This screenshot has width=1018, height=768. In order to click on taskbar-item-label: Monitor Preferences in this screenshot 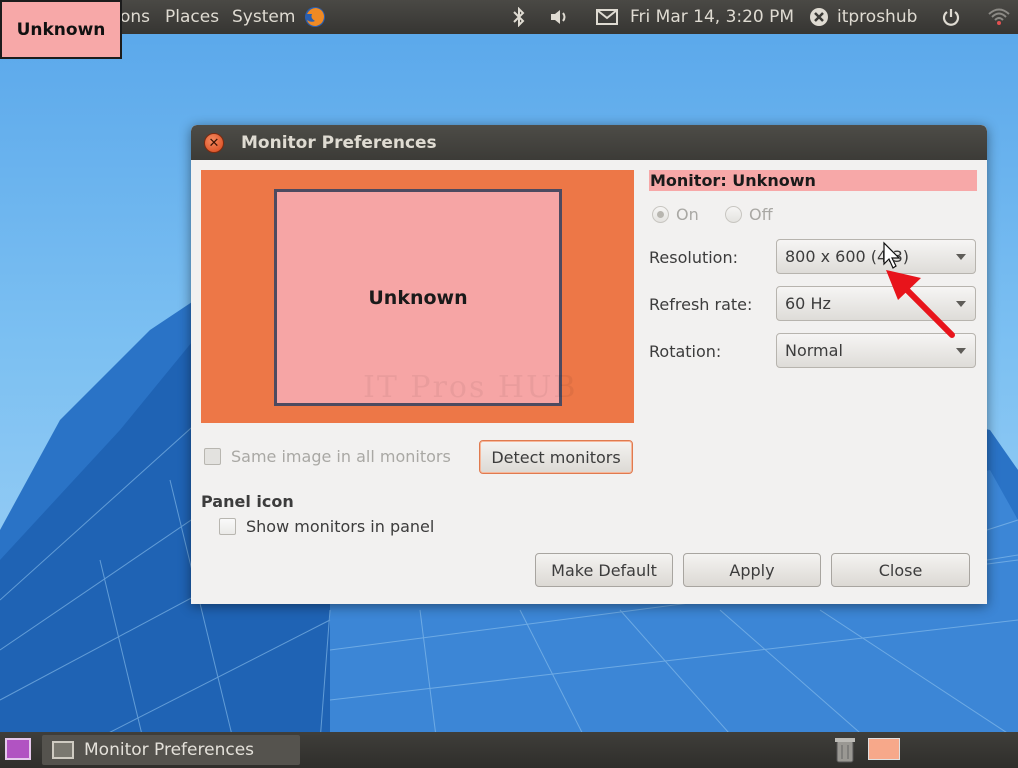, I will do `click(169, 750)`.